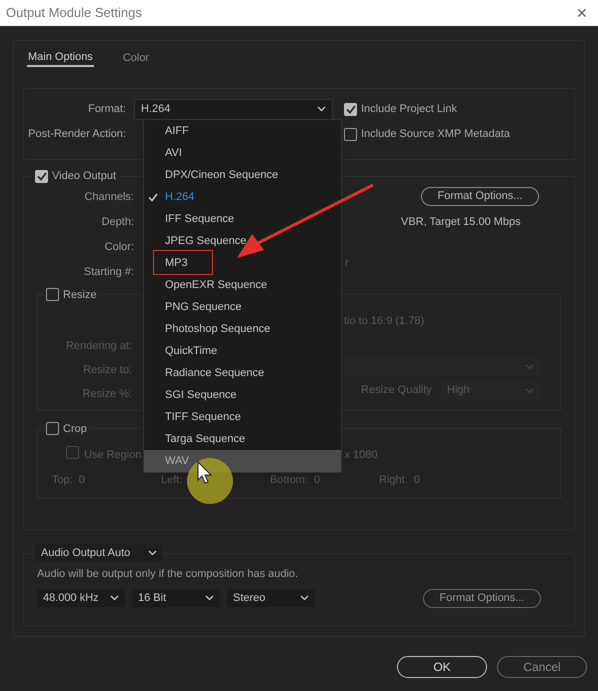 This screenshot has width=598, height=691. I want to click on menu-item: JPEG Sequence, so click(242, 241).